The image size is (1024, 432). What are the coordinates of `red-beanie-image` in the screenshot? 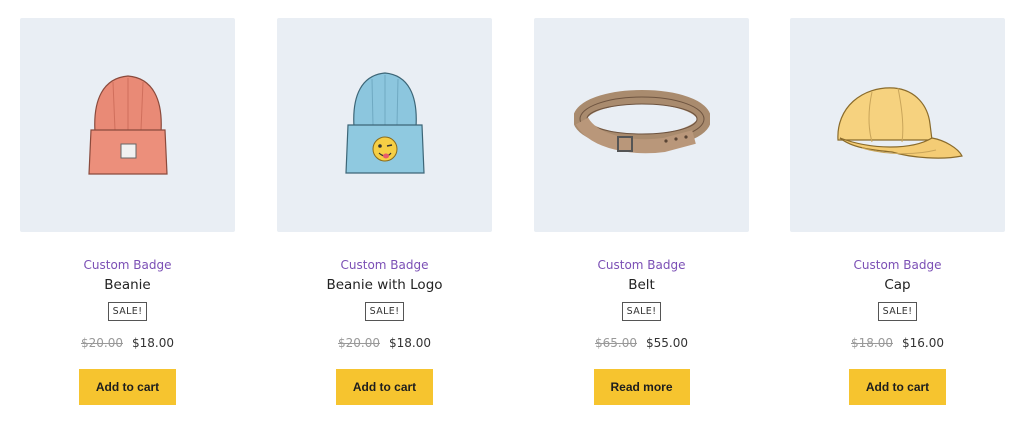 It's located at (127, 125).